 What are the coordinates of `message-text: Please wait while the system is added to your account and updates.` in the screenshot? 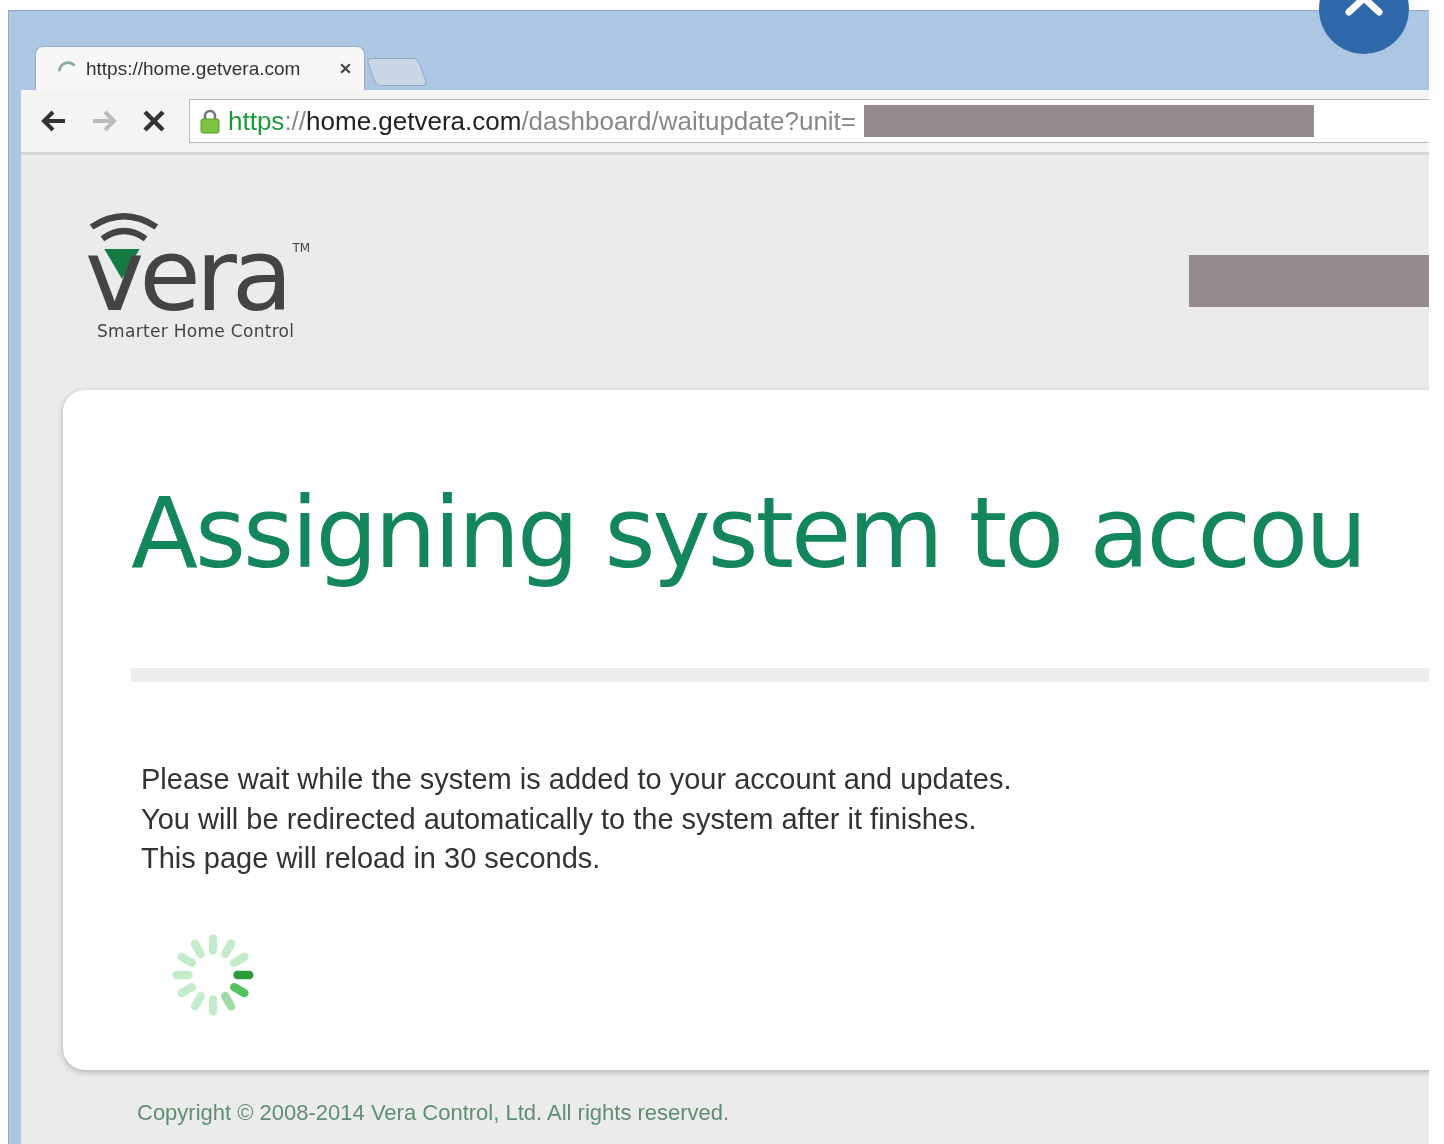 It's located at (577, 779).